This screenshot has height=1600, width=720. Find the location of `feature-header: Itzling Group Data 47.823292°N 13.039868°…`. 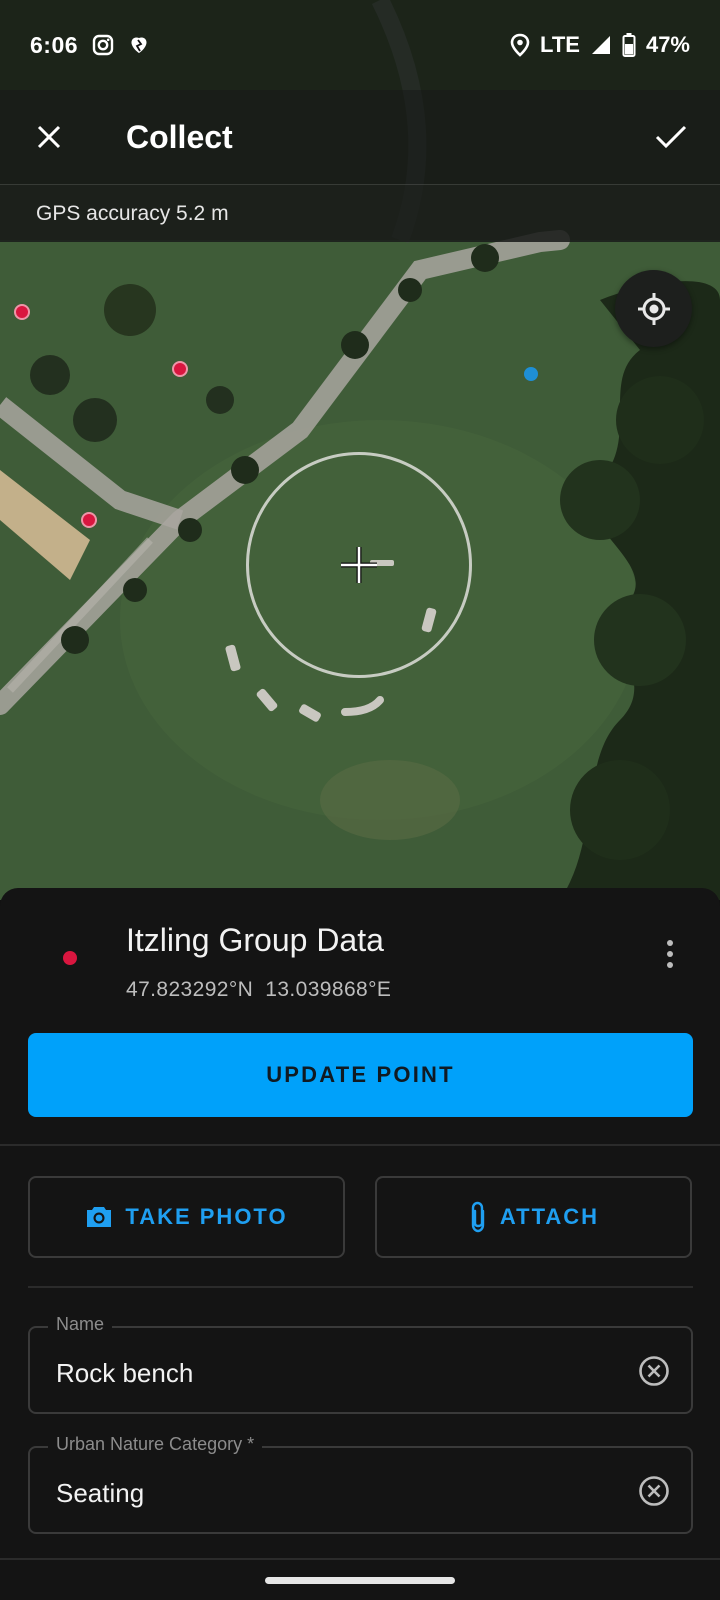

feature-header: Itzling Group Data 47.823292°N 13.039868°… is located at coordinates (360, 953).